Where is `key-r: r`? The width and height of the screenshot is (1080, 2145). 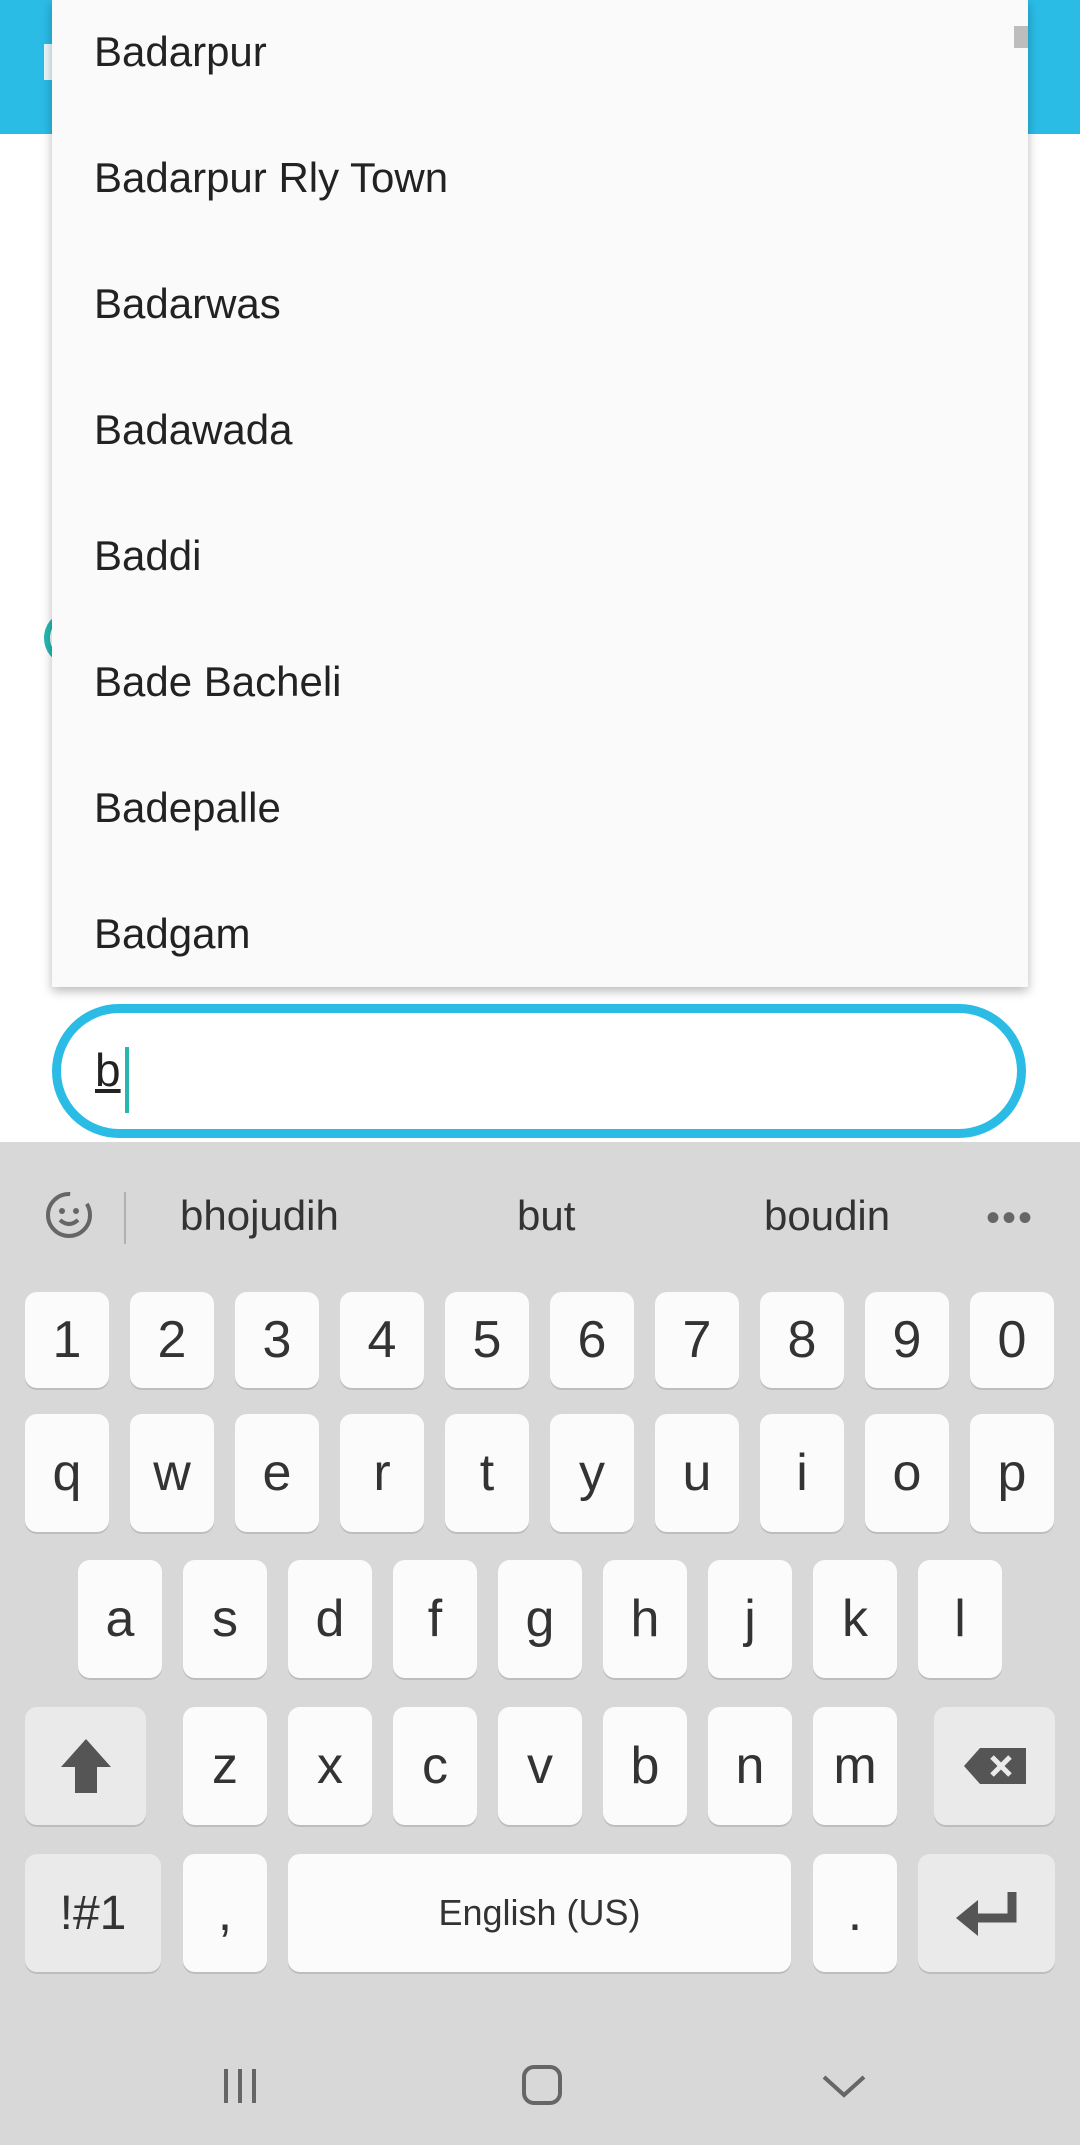
key-r: r is located at coordinates (382, 1473).